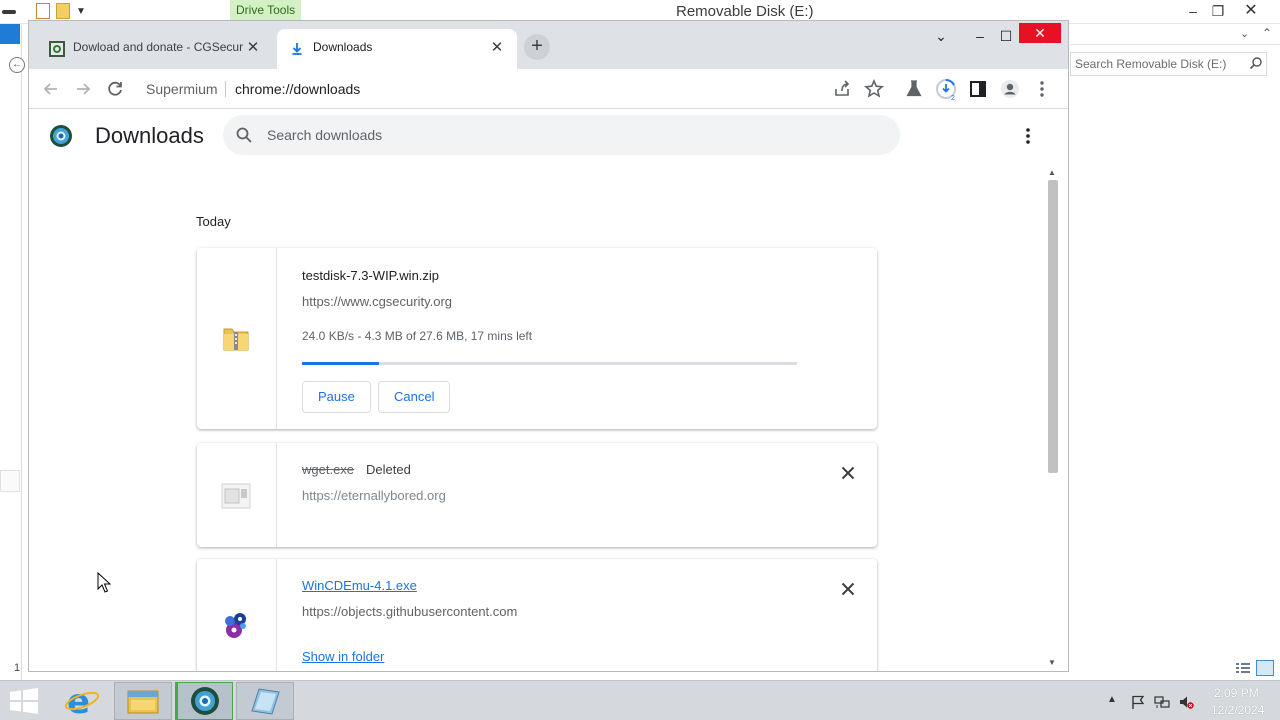  Describe the element at coordinates (10, 34) in the screenshot. I see `ribbon-file-tab` at that location.